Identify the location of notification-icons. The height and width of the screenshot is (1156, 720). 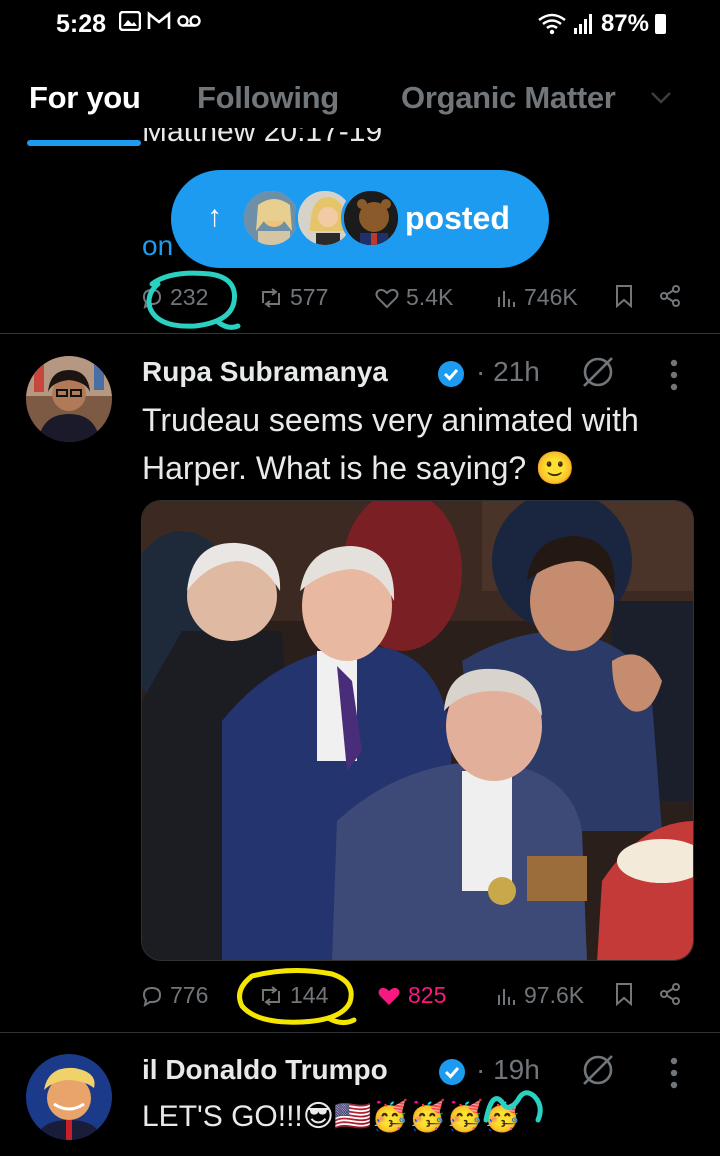
(160, 21).